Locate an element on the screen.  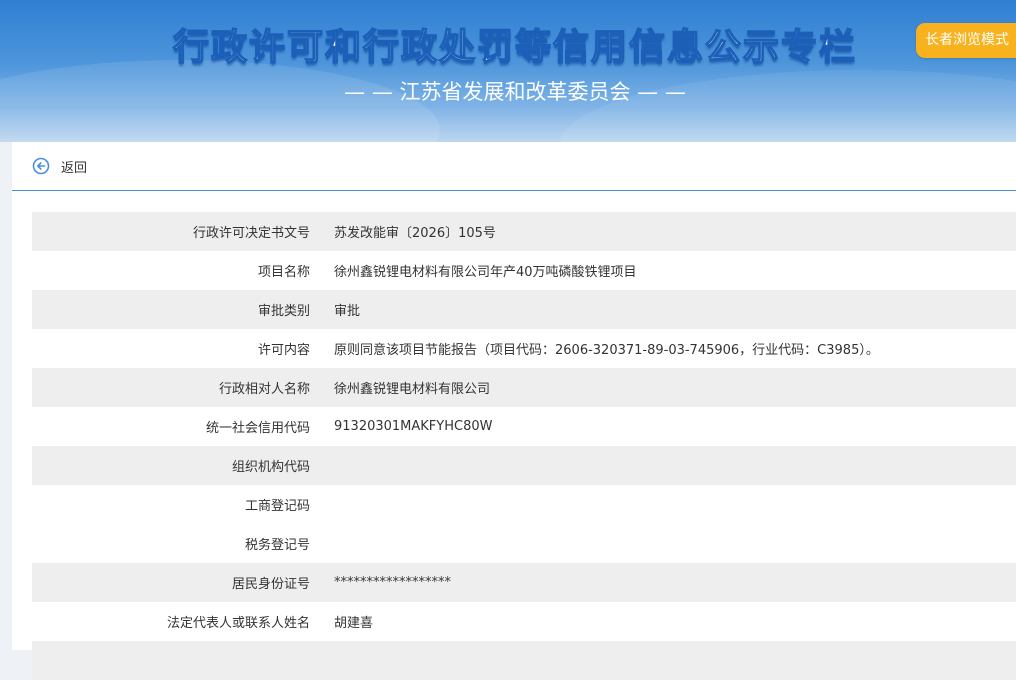
table-row: 组织机构代码 is located at coordinates (524, 465).